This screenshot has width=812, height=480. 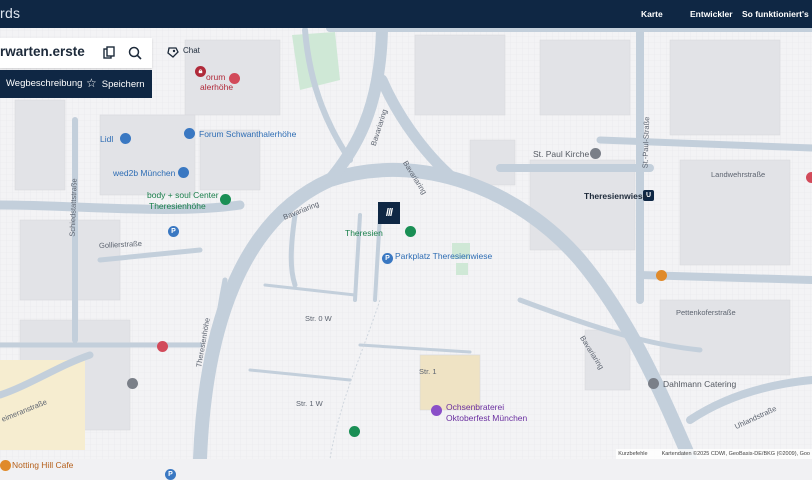 What do you see at coordinates (738, 174) in the screenshot?
I see `street-landwehr: Landwehrstraße` at bounding box center [738, 174].